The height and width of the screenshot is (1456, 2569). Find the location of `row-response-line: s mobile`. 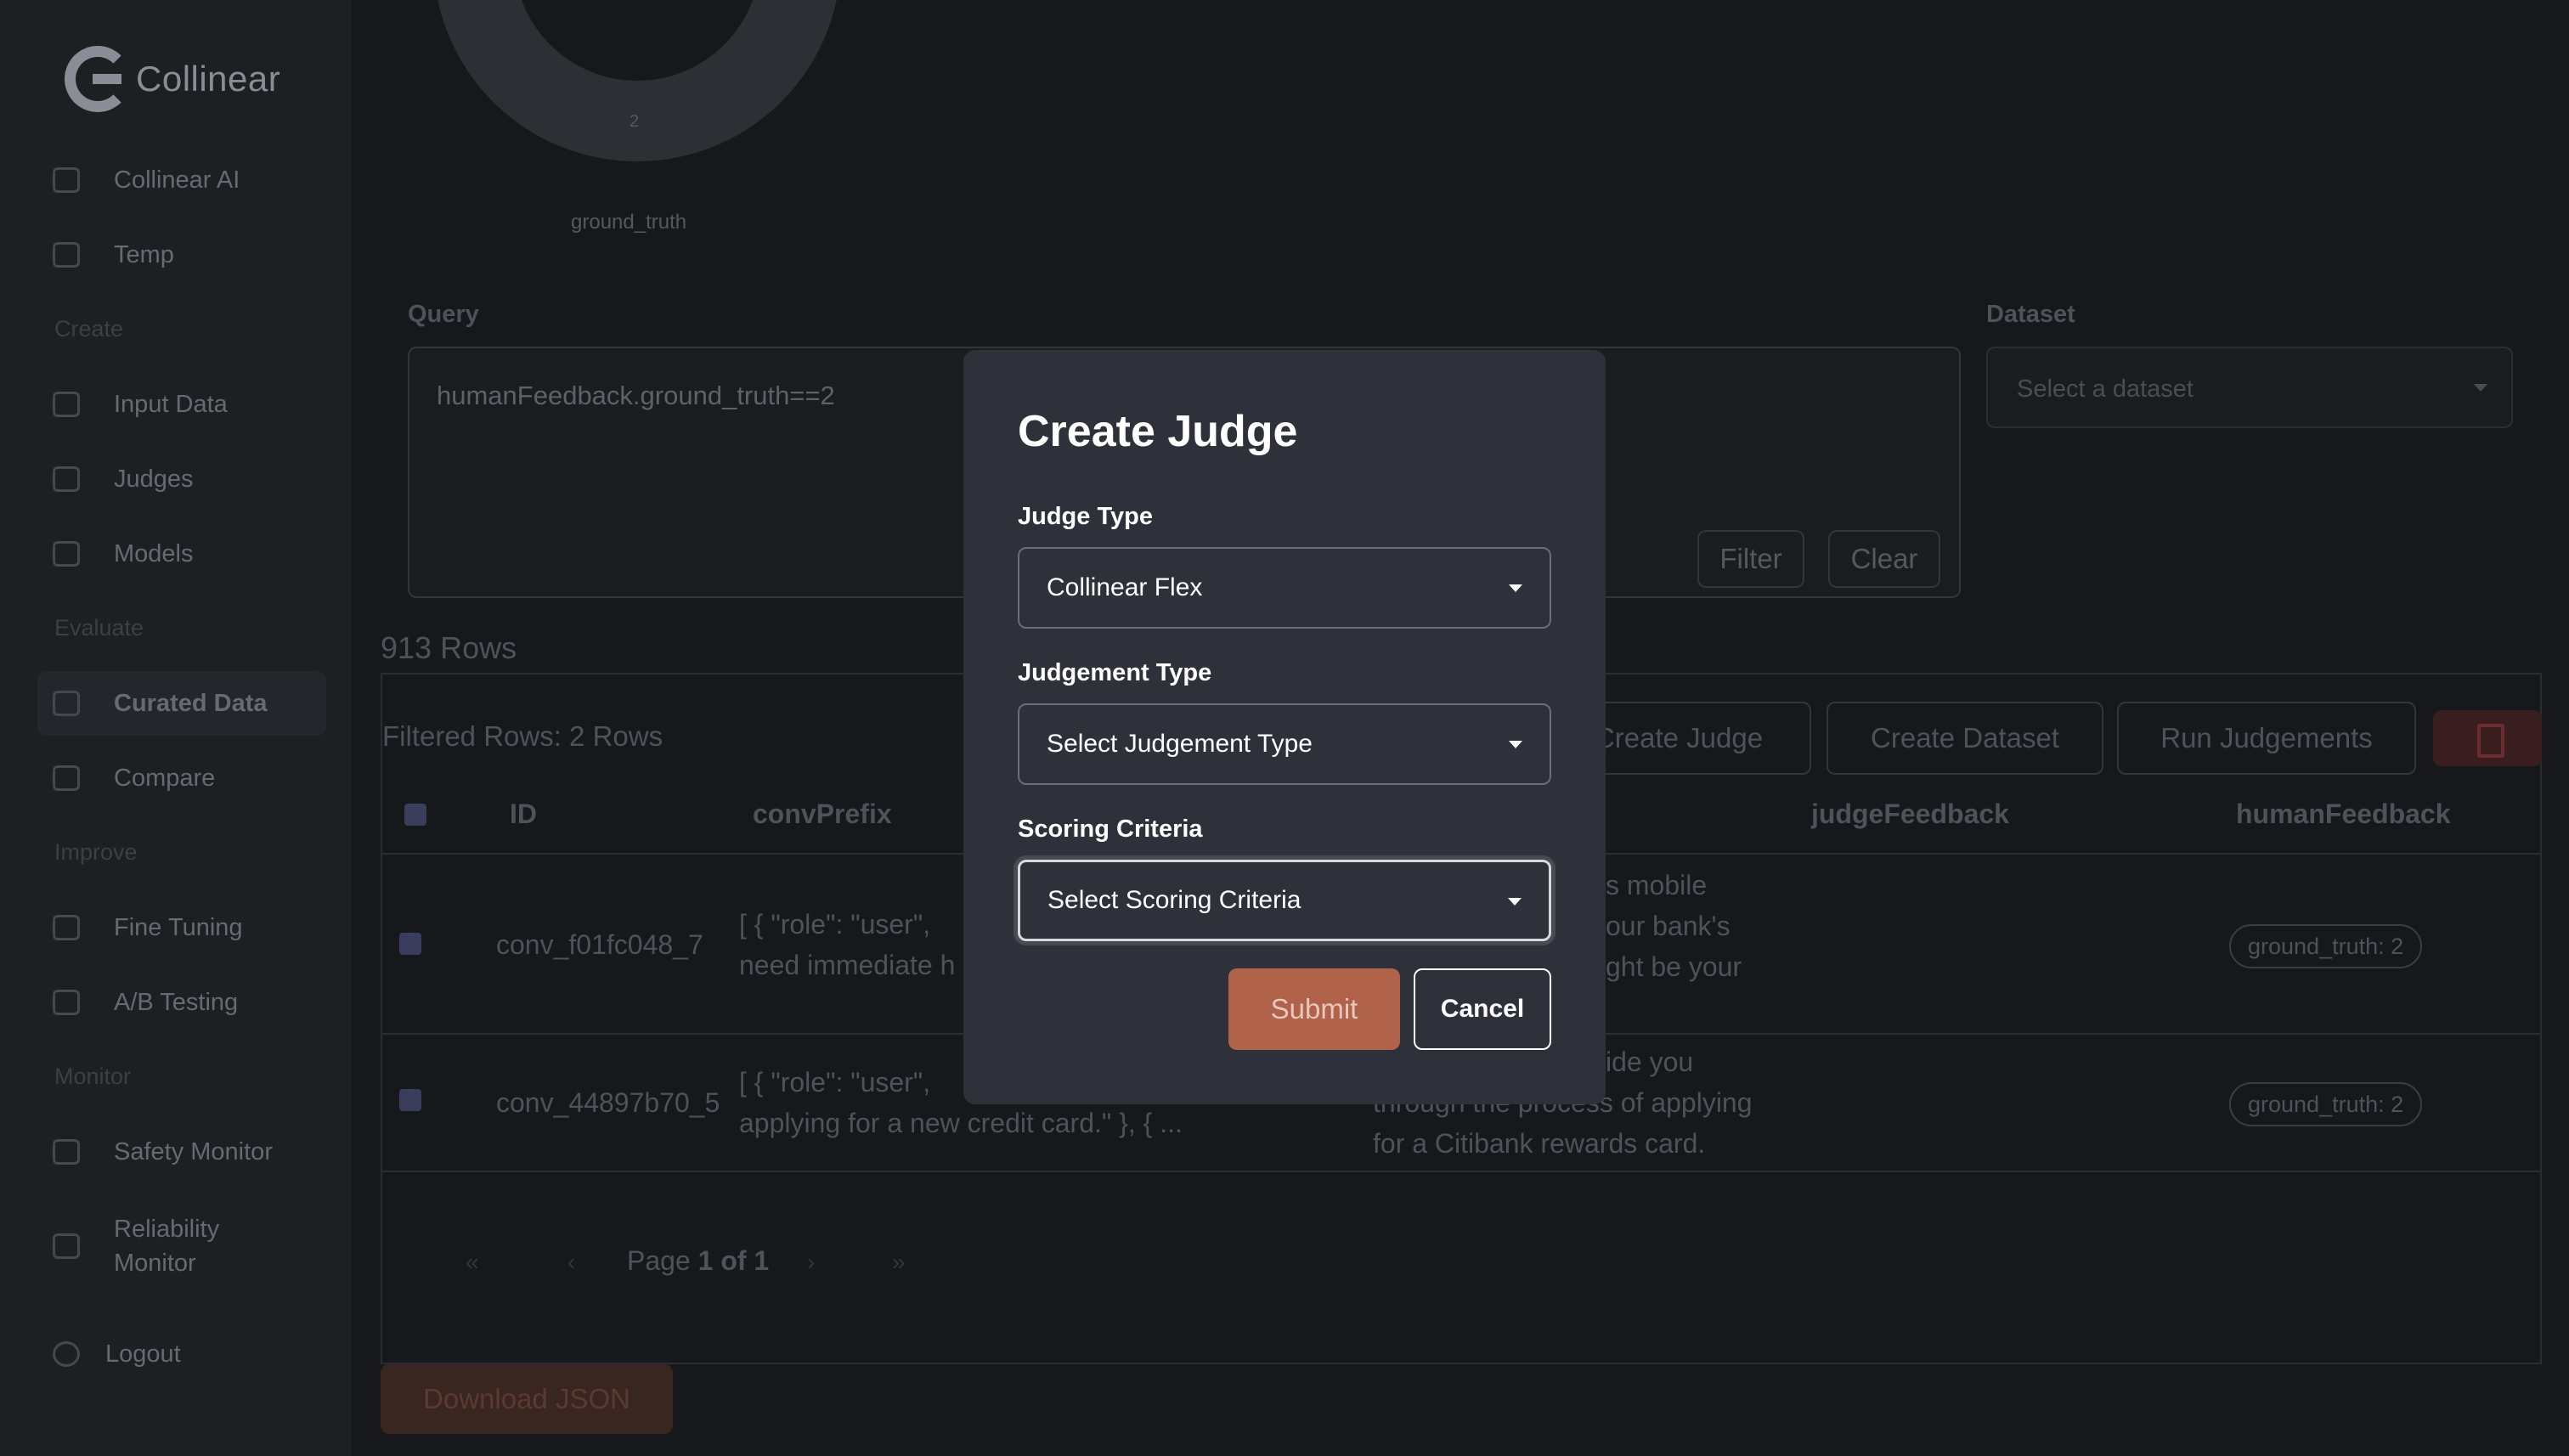

row-response-line: s mobile is located at coordinates (1657, 885).